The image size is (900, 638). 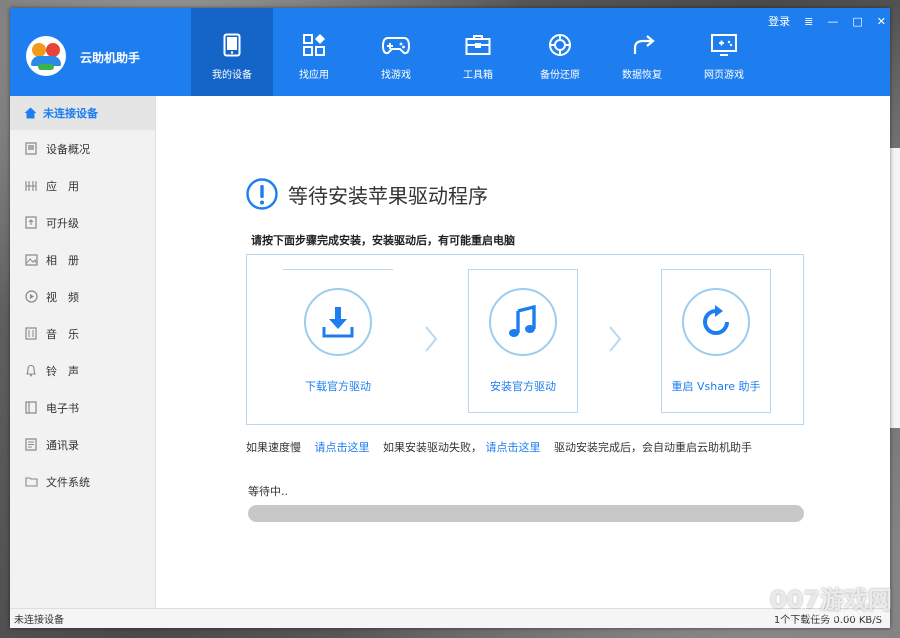 I want to click on step-label: 安装官方驱动, so click(x=523, y=386).